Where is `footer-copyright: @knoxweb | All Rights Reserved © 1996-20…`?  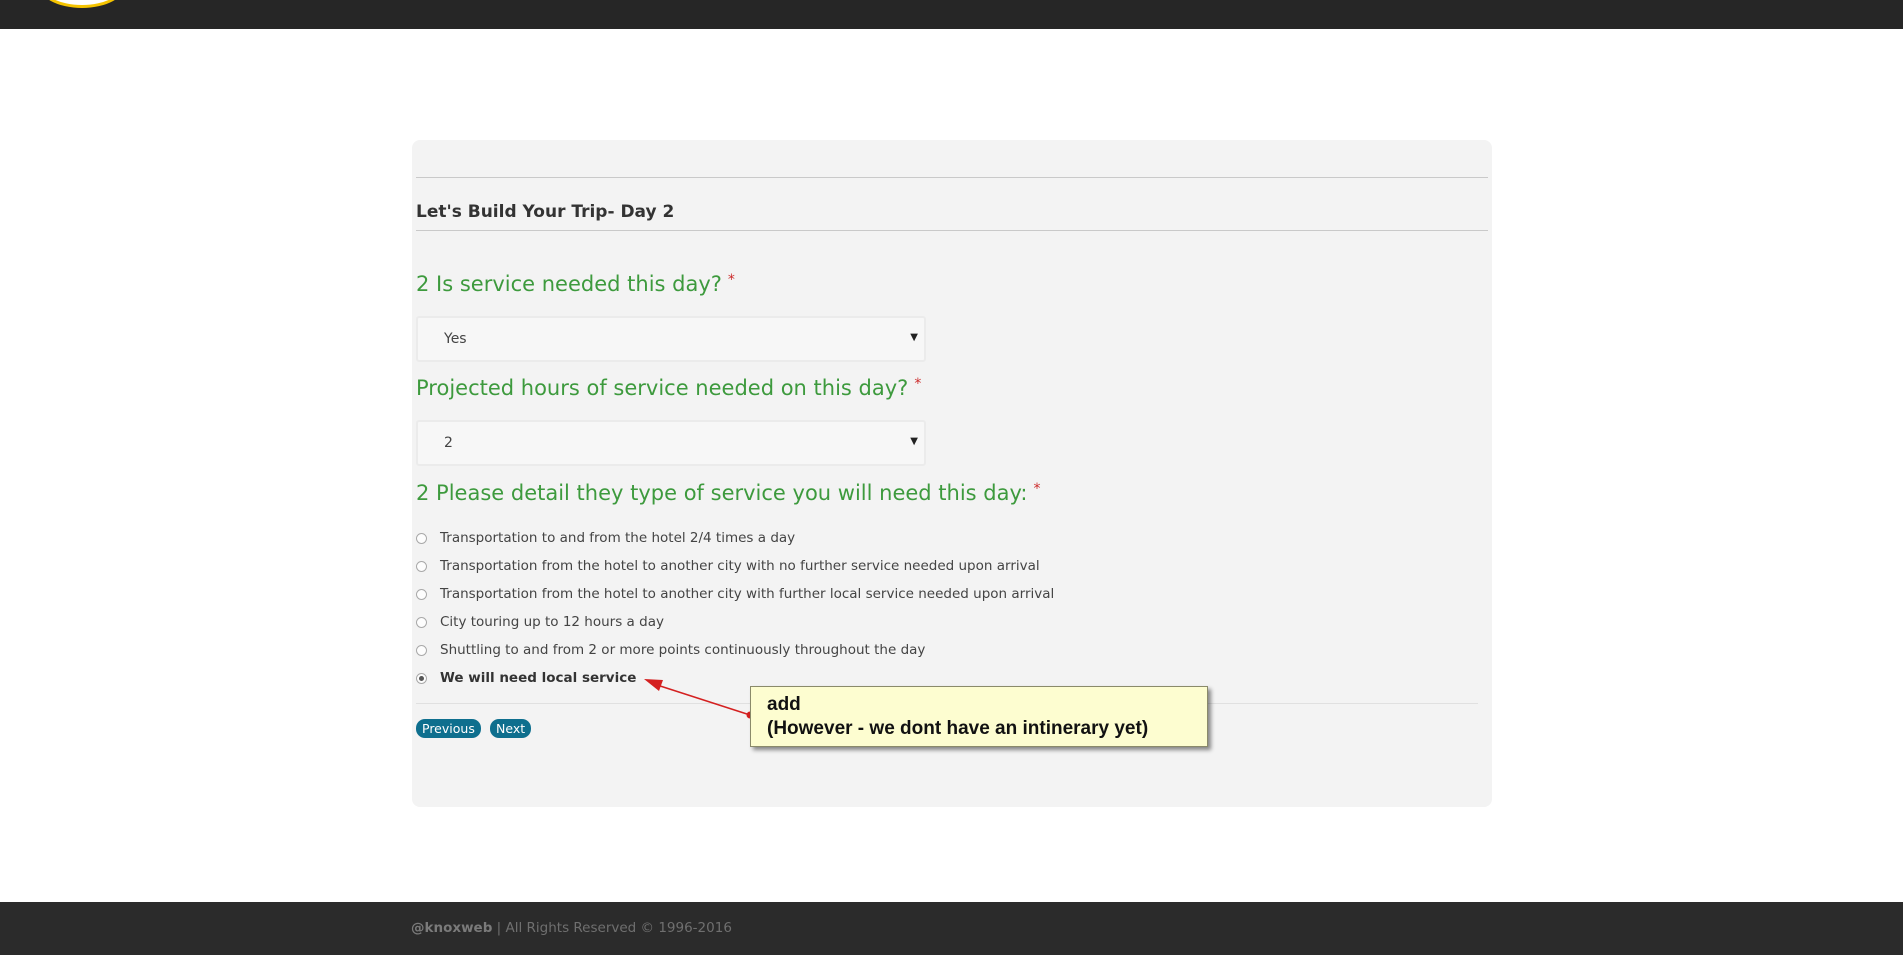 footer-copyright: @knoxweb | All Rights Reserved © 1996-20… is located at coordinates (571, 928).